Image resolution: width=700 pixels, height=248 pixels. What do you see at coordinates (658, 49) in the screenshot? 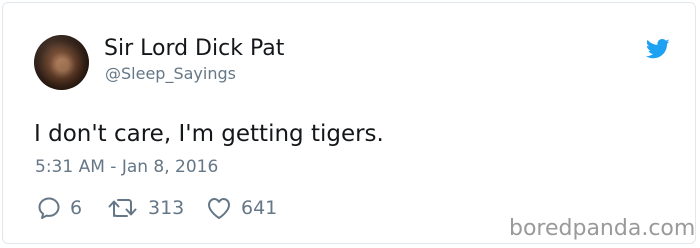
I see `twitter-bird-icon` at bounding box center [658, 49].